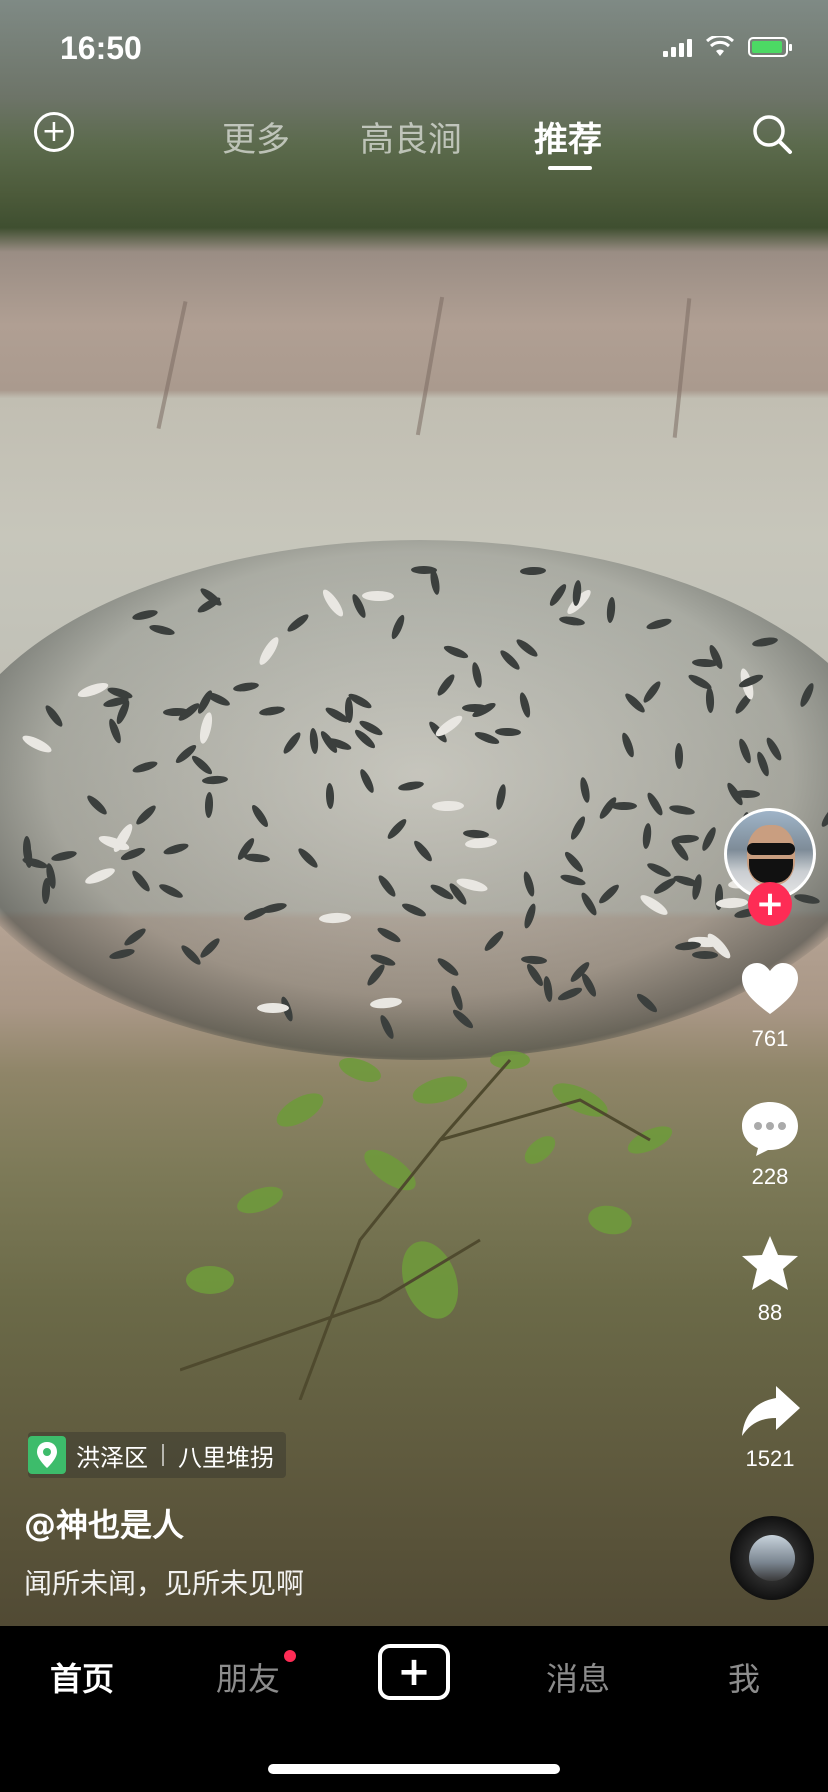 The image size is (828, 1792). Describe the element at coordinates (578, 1677) in the screenshot. I see `nav-messages: 消息` at that location.